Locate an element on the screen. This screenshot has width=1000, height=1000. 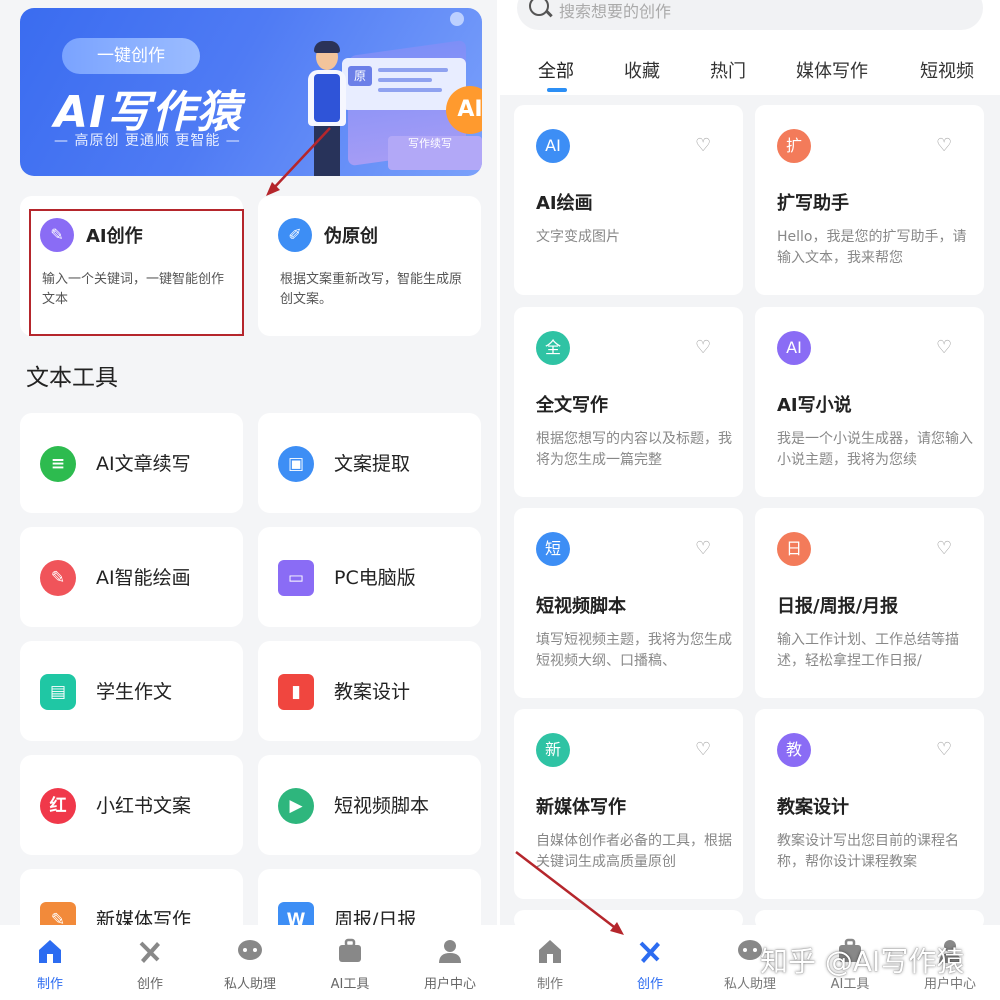
tool-ai-continue: ≡ AI文章续写 is located at coordinates (131, 463).